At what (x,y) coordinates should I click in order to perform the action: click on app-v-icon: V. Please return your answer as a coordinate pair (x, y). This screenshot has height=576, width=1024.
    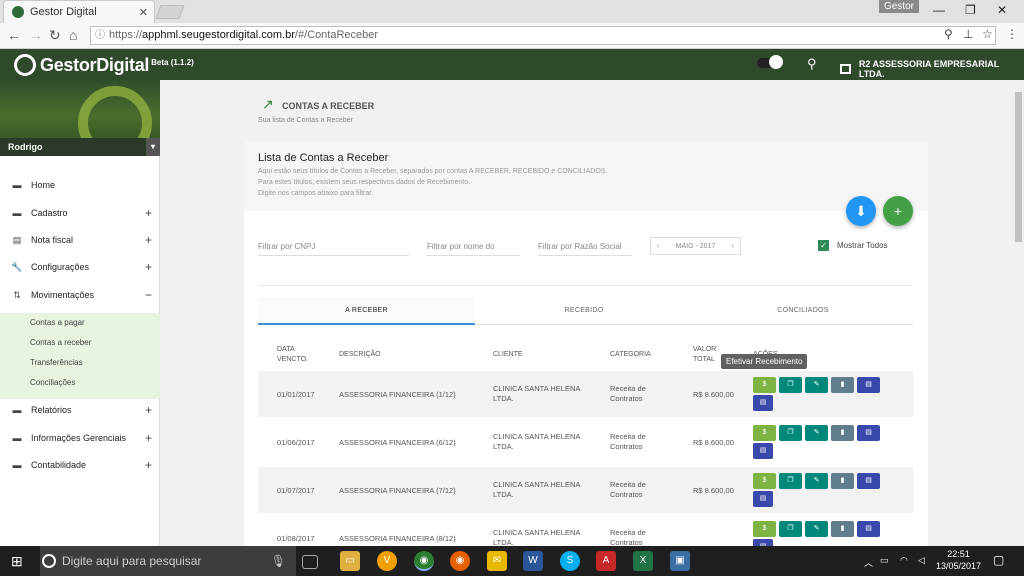
    Looking at the image, I should click on (387, 561).